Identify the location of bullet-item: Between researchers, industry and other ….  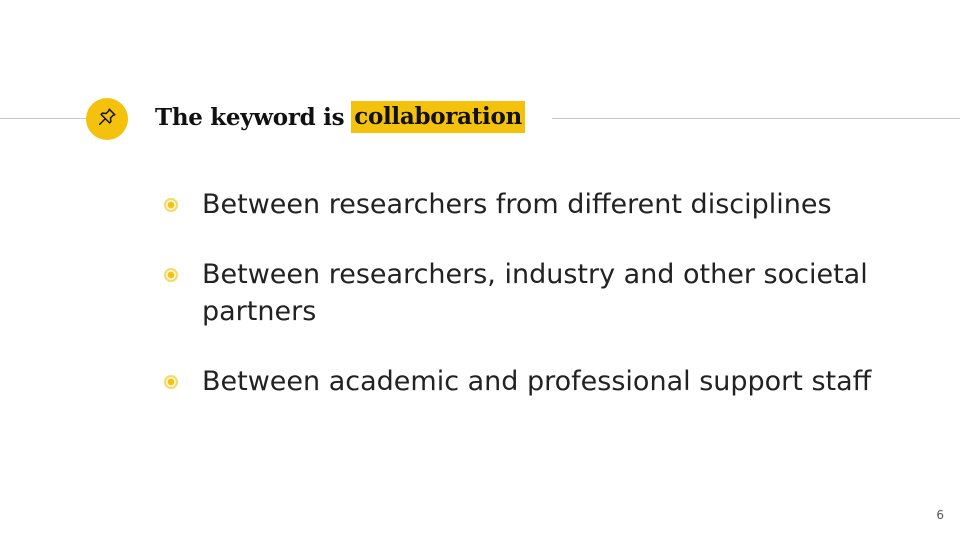
(520, 293).